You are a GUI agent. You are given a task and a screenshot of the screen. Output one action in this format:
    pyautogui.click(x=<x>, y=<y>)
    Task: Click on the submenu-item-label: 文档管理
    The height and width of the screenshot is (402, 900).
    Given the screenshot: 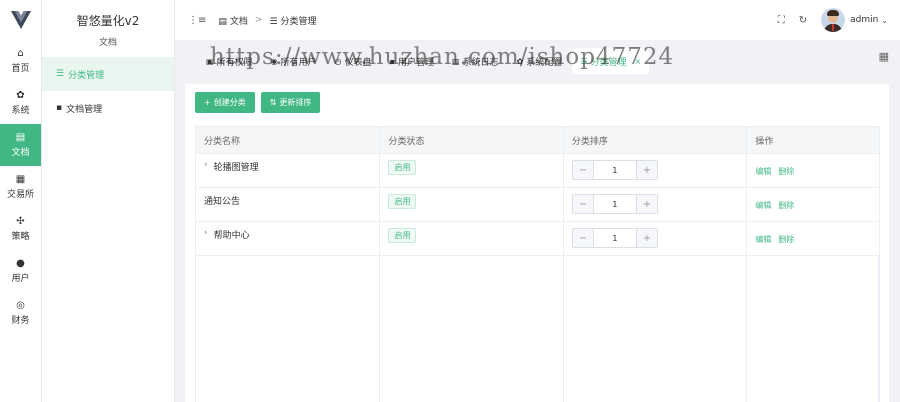 What is the action you would take?
    pyautogui.click(x=84, y=109)
    